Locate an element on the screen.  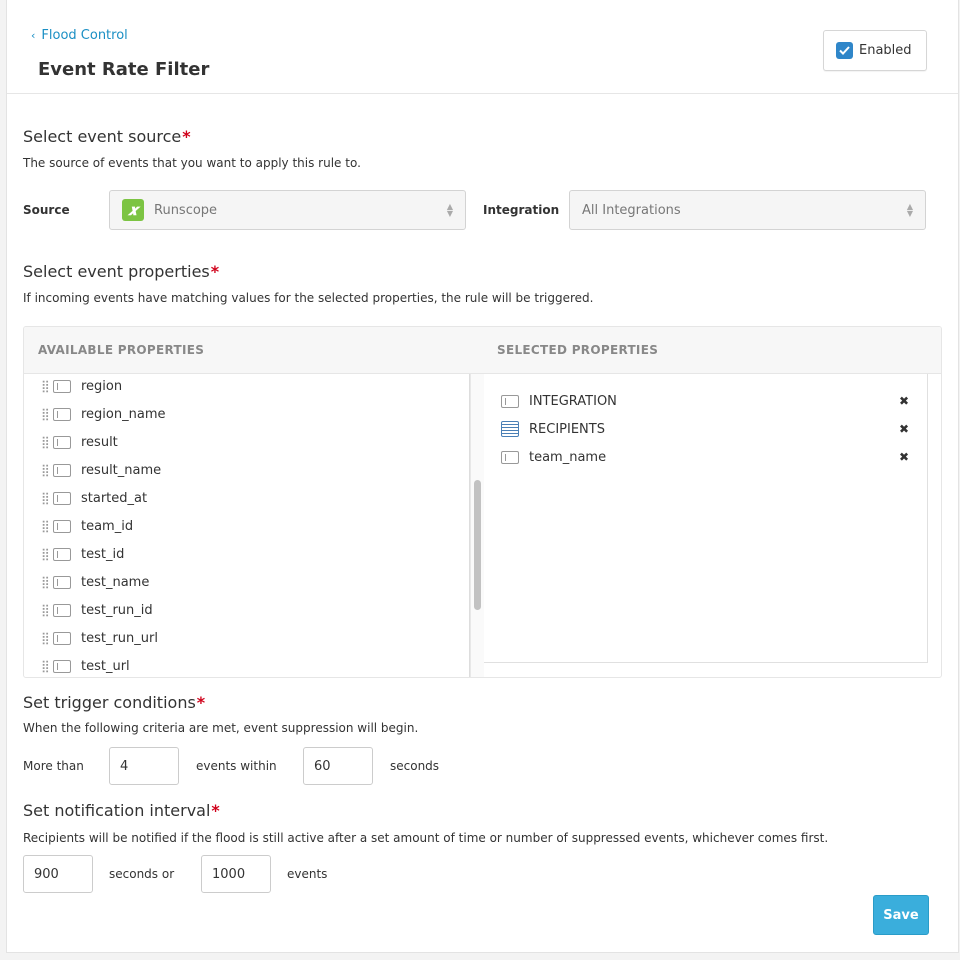
integration-label: Integration is located at coordinates (521, 210).